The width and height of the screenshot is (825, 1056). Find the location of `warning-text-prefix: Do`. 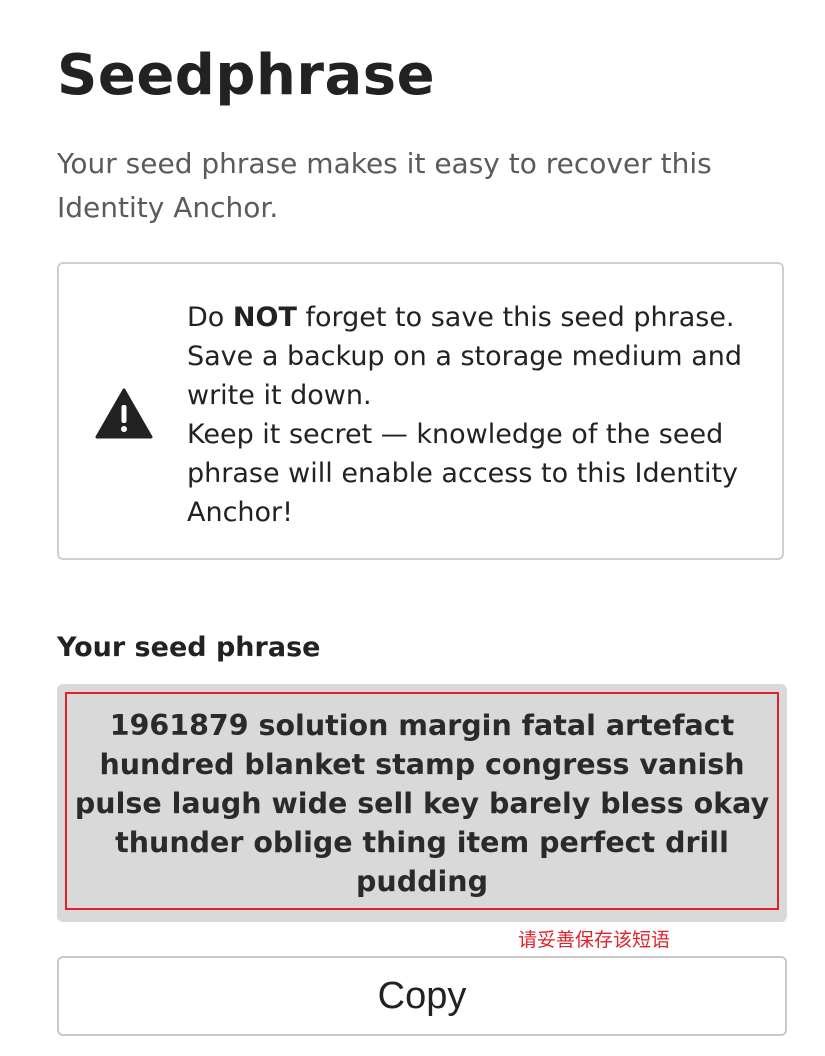

warning-text-prefix: Do is located at coordinates (210, 317).